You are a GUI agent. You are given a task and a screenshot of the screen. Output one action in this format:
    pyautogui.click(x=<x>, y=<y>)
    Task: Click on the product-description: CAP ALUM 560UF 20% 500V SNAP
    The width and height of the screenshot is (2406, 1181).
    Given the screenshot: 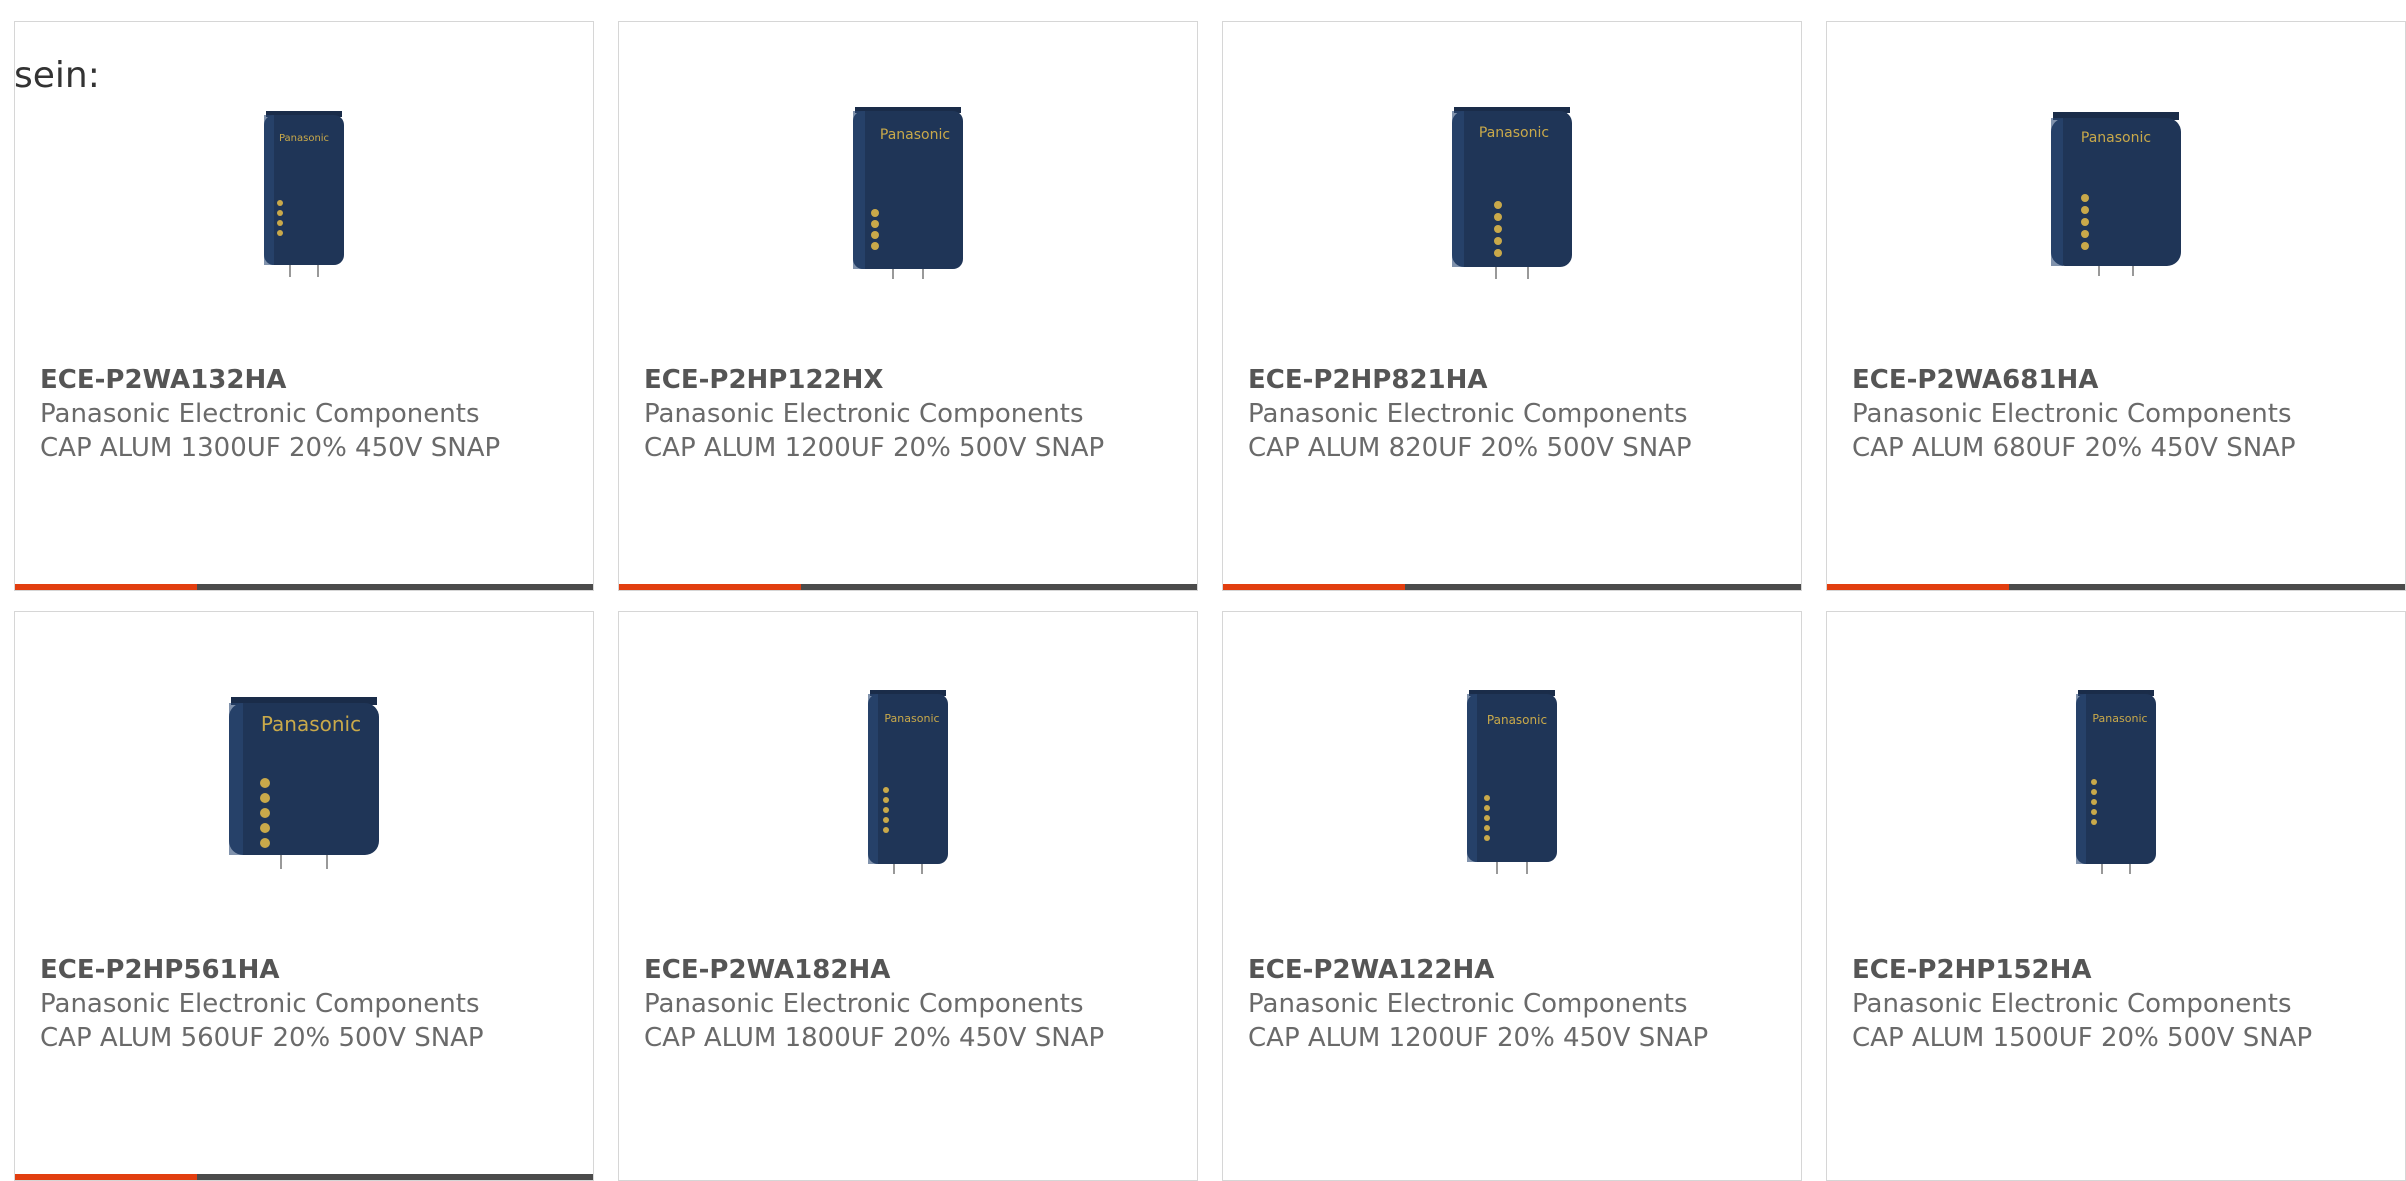 What is the action you would take?
    pyautogui.click(x=262, y=1038)
    